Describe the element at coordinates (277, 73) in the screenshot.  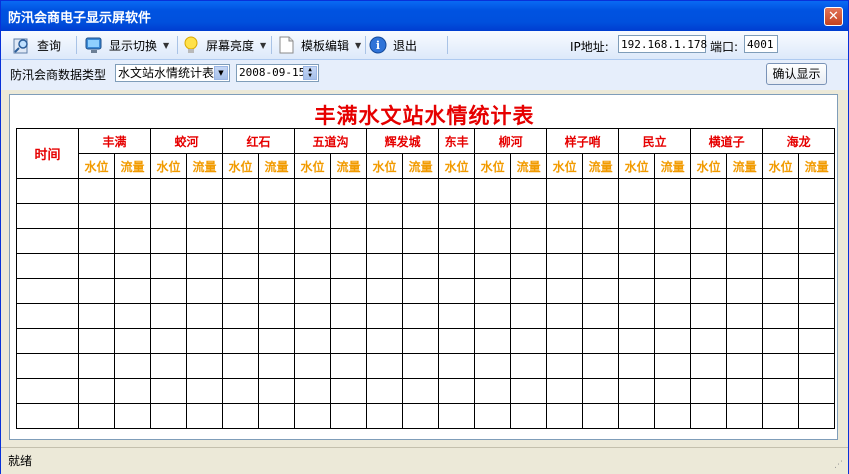
I see `date-picker: 2008-09-15 ▲ ▼` at that location.